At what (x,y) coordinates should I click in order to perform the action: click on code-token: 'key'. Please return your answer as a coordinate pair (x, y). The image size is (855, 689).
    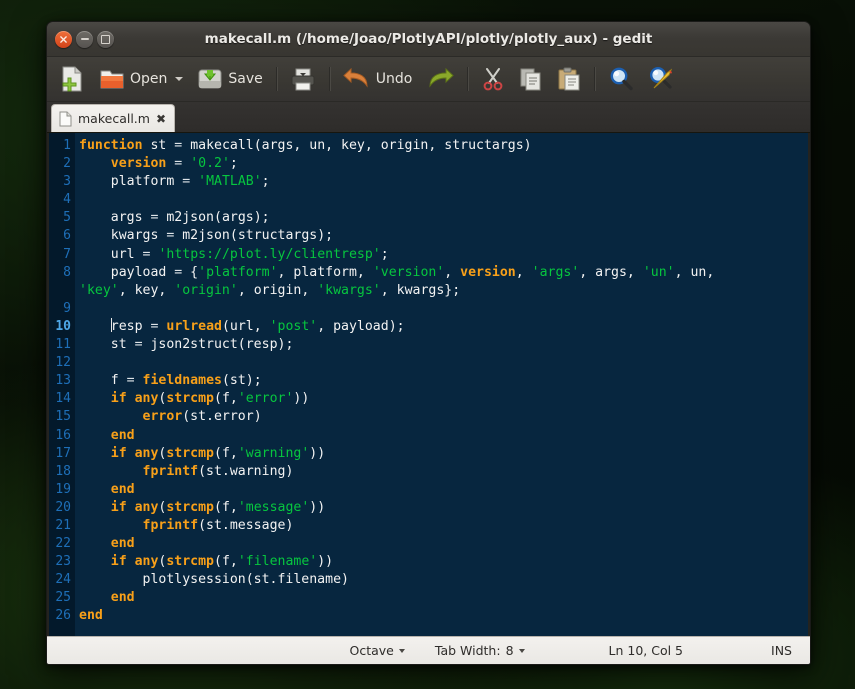
    Looking at the image, I should click on (99, 290).